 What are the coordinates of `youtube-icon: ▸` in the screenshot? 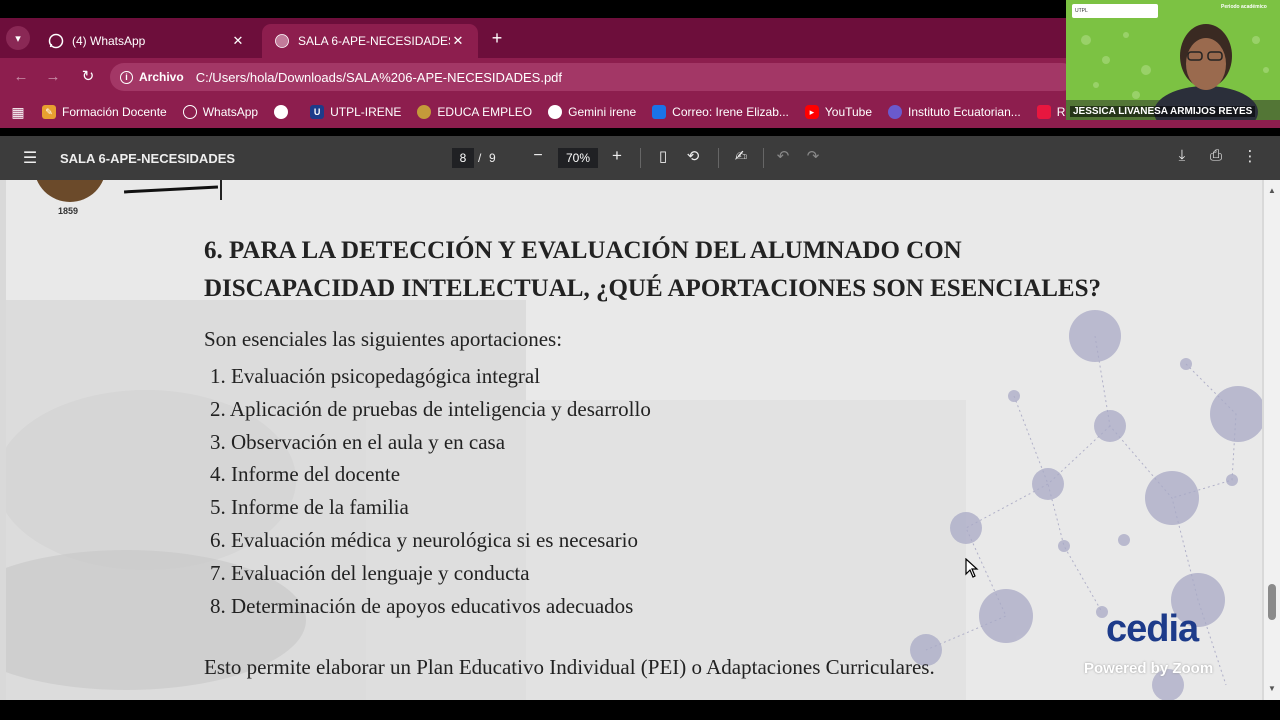 It's located at (811, 112).